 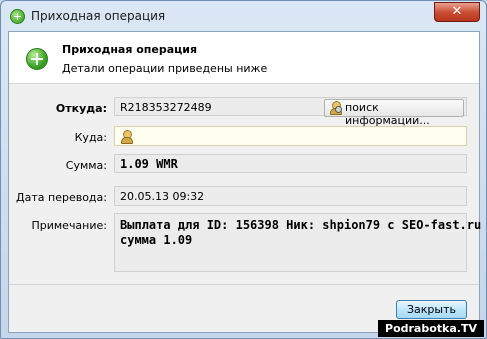 What do you see at coordinates (162, 196) in the screenshot?
I see `date-value: 20.05.13 09:32` at bounding box center [162, 196].